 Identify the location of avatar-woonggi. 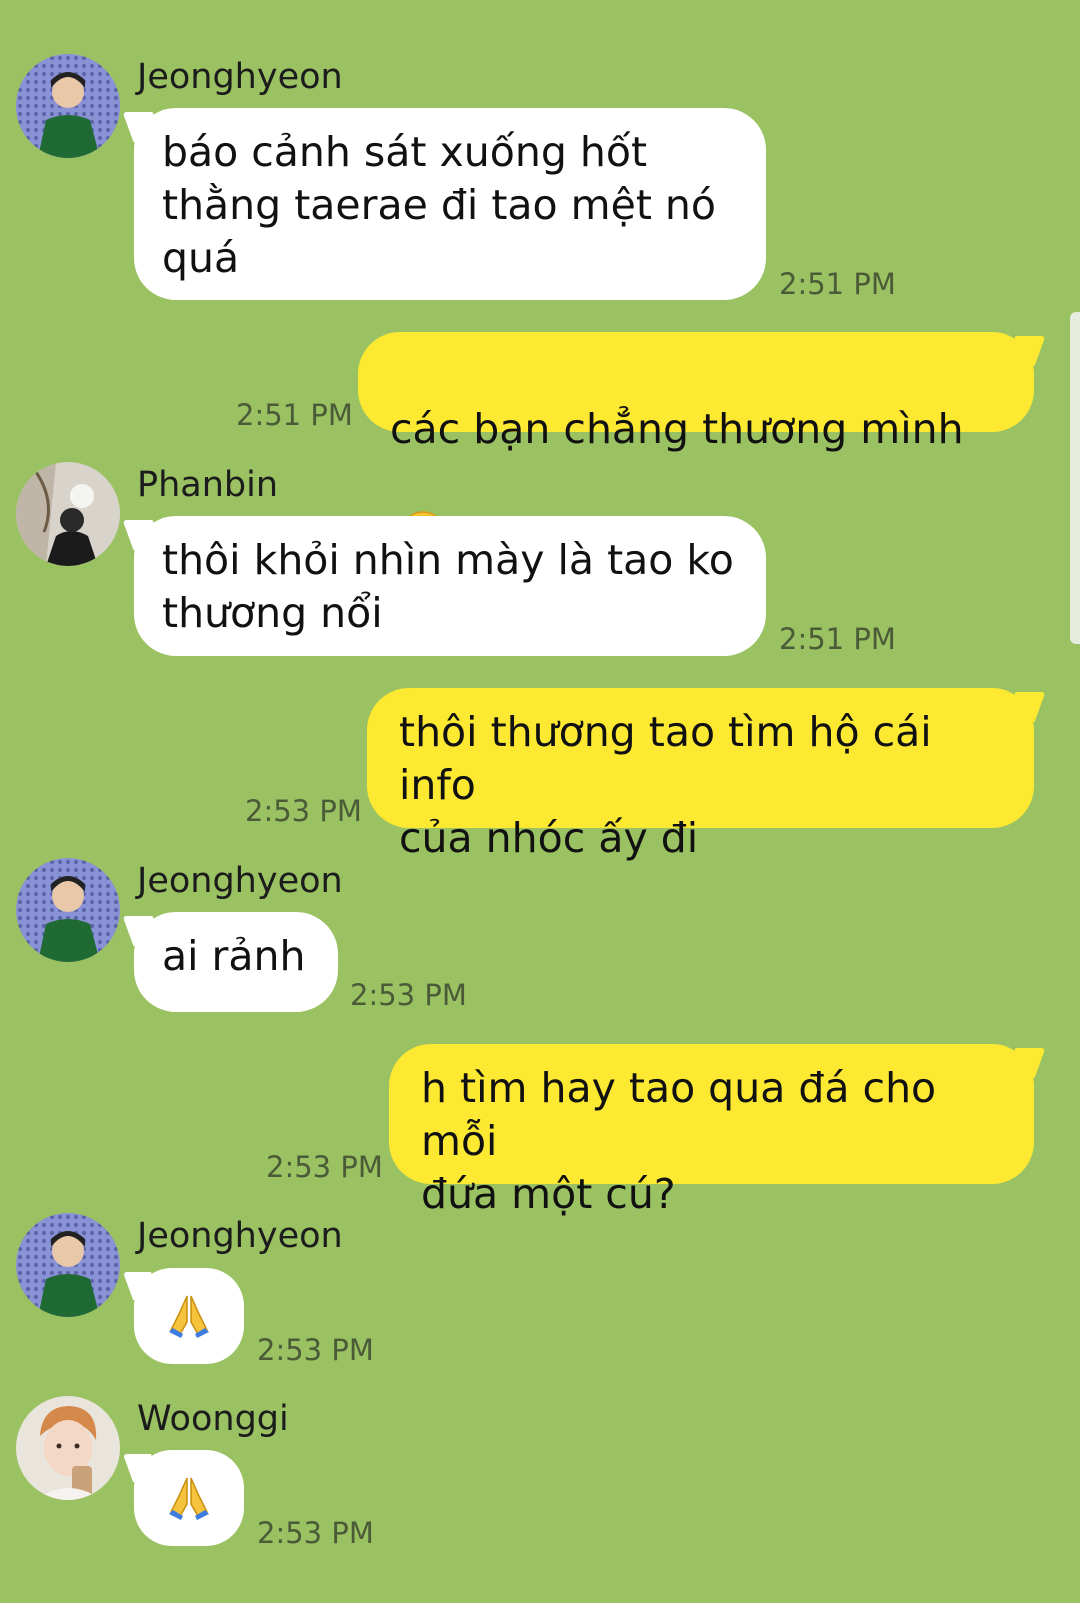
(68, 1448).